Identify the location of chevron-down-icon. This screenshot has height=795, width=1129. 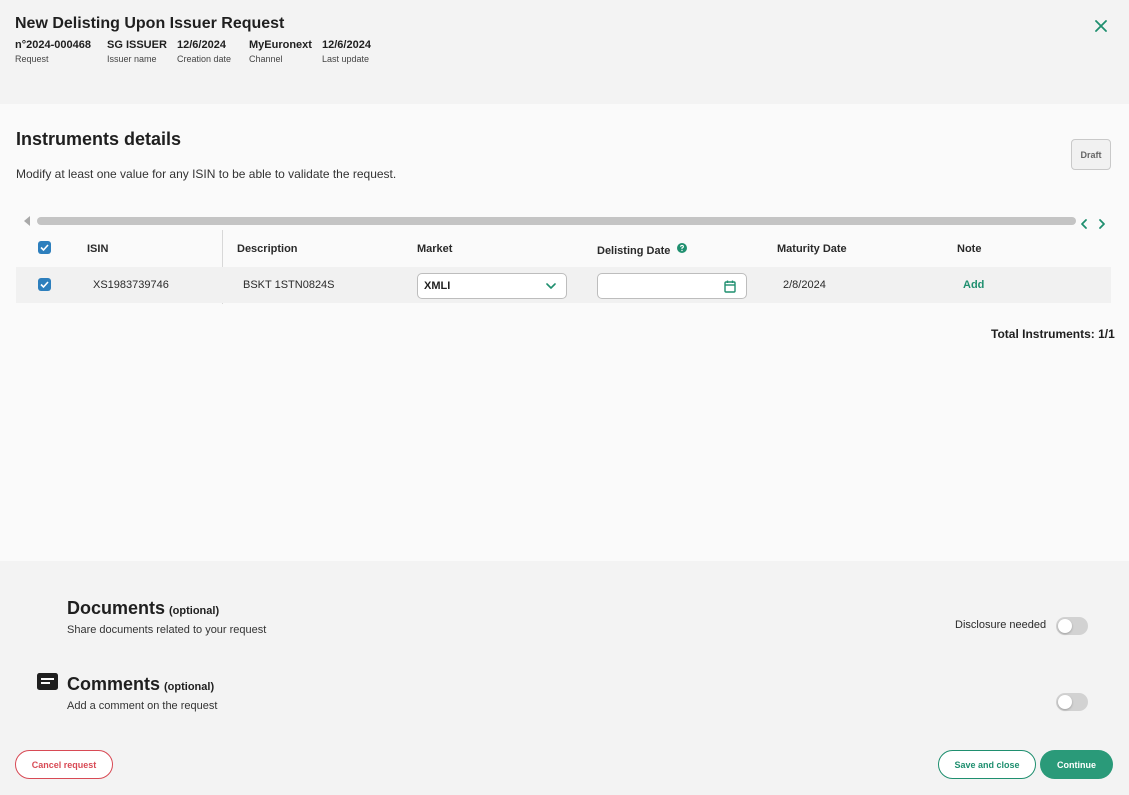
(551, 286).